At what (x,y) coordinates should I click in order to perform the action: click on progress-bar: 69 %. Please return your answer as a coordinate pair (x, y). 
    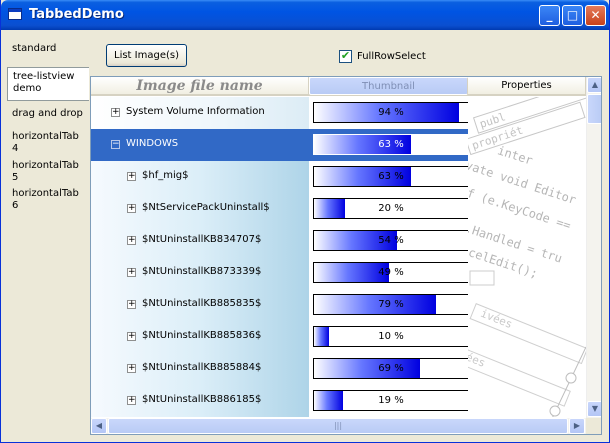
    Looking at the image, I should click on (391, 368).